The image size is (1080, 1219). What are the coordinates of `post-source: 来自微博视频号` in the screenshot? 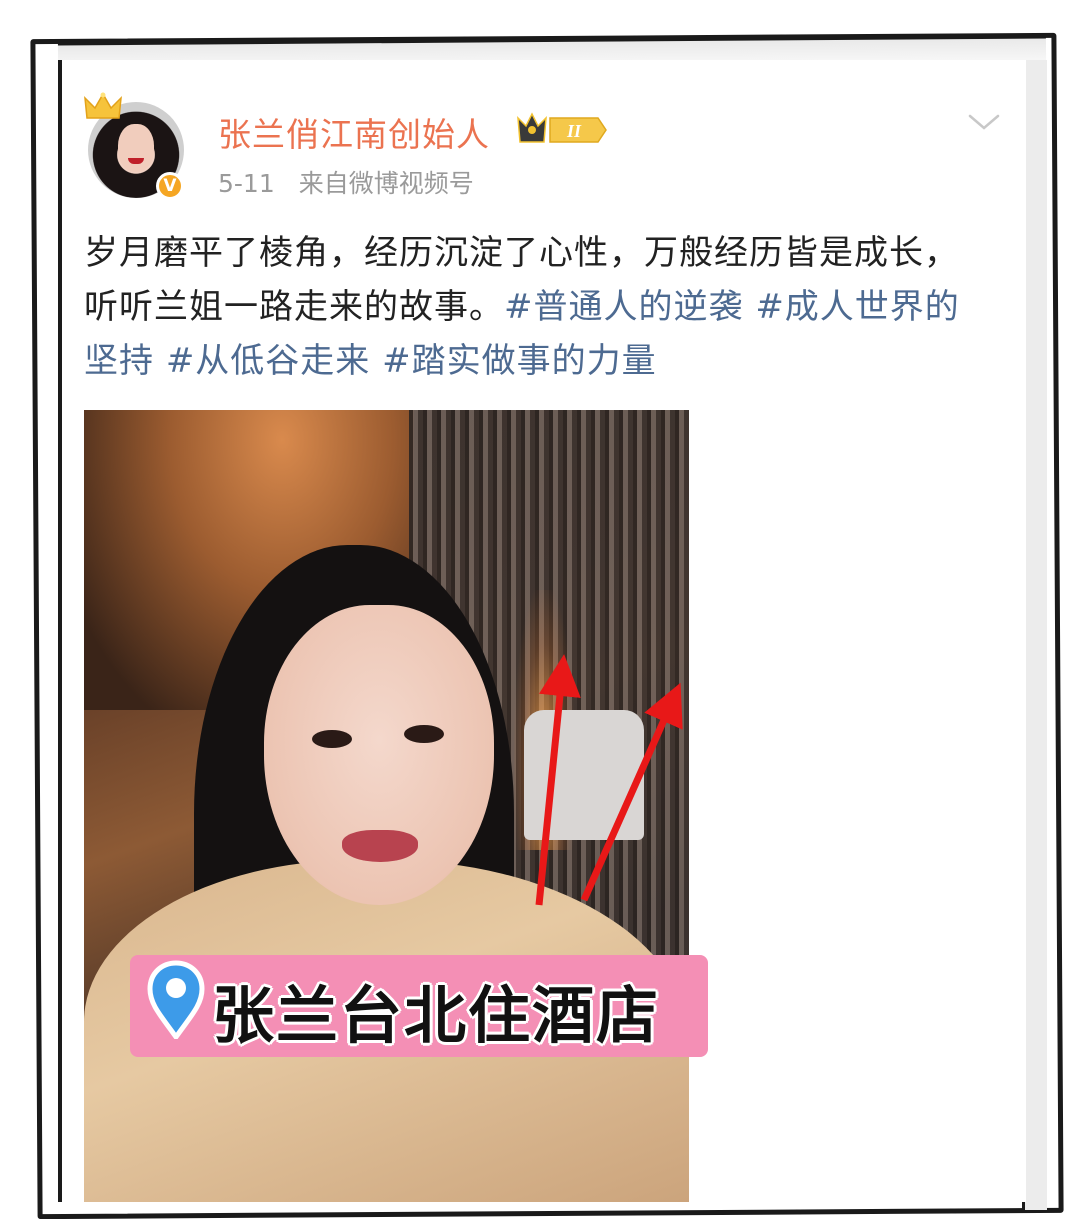 It's located at (386, 183).